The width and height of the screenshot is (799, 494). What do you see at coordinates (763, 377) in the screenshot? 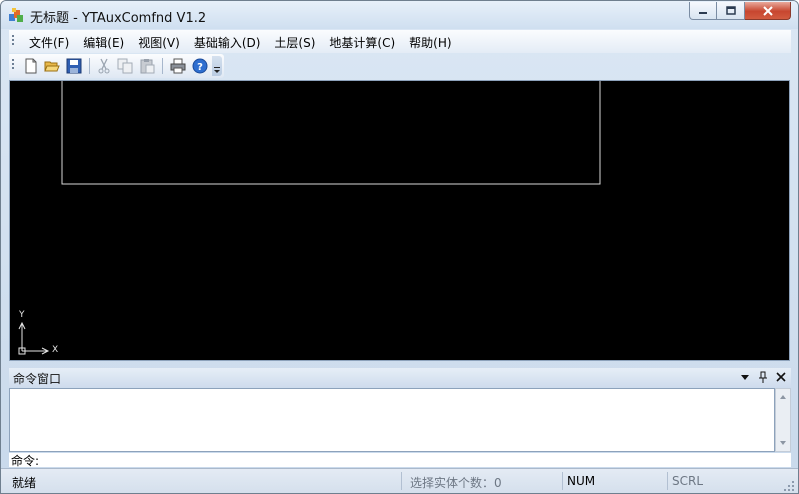
I see `pin-icon` at bounding box center [763, 377].